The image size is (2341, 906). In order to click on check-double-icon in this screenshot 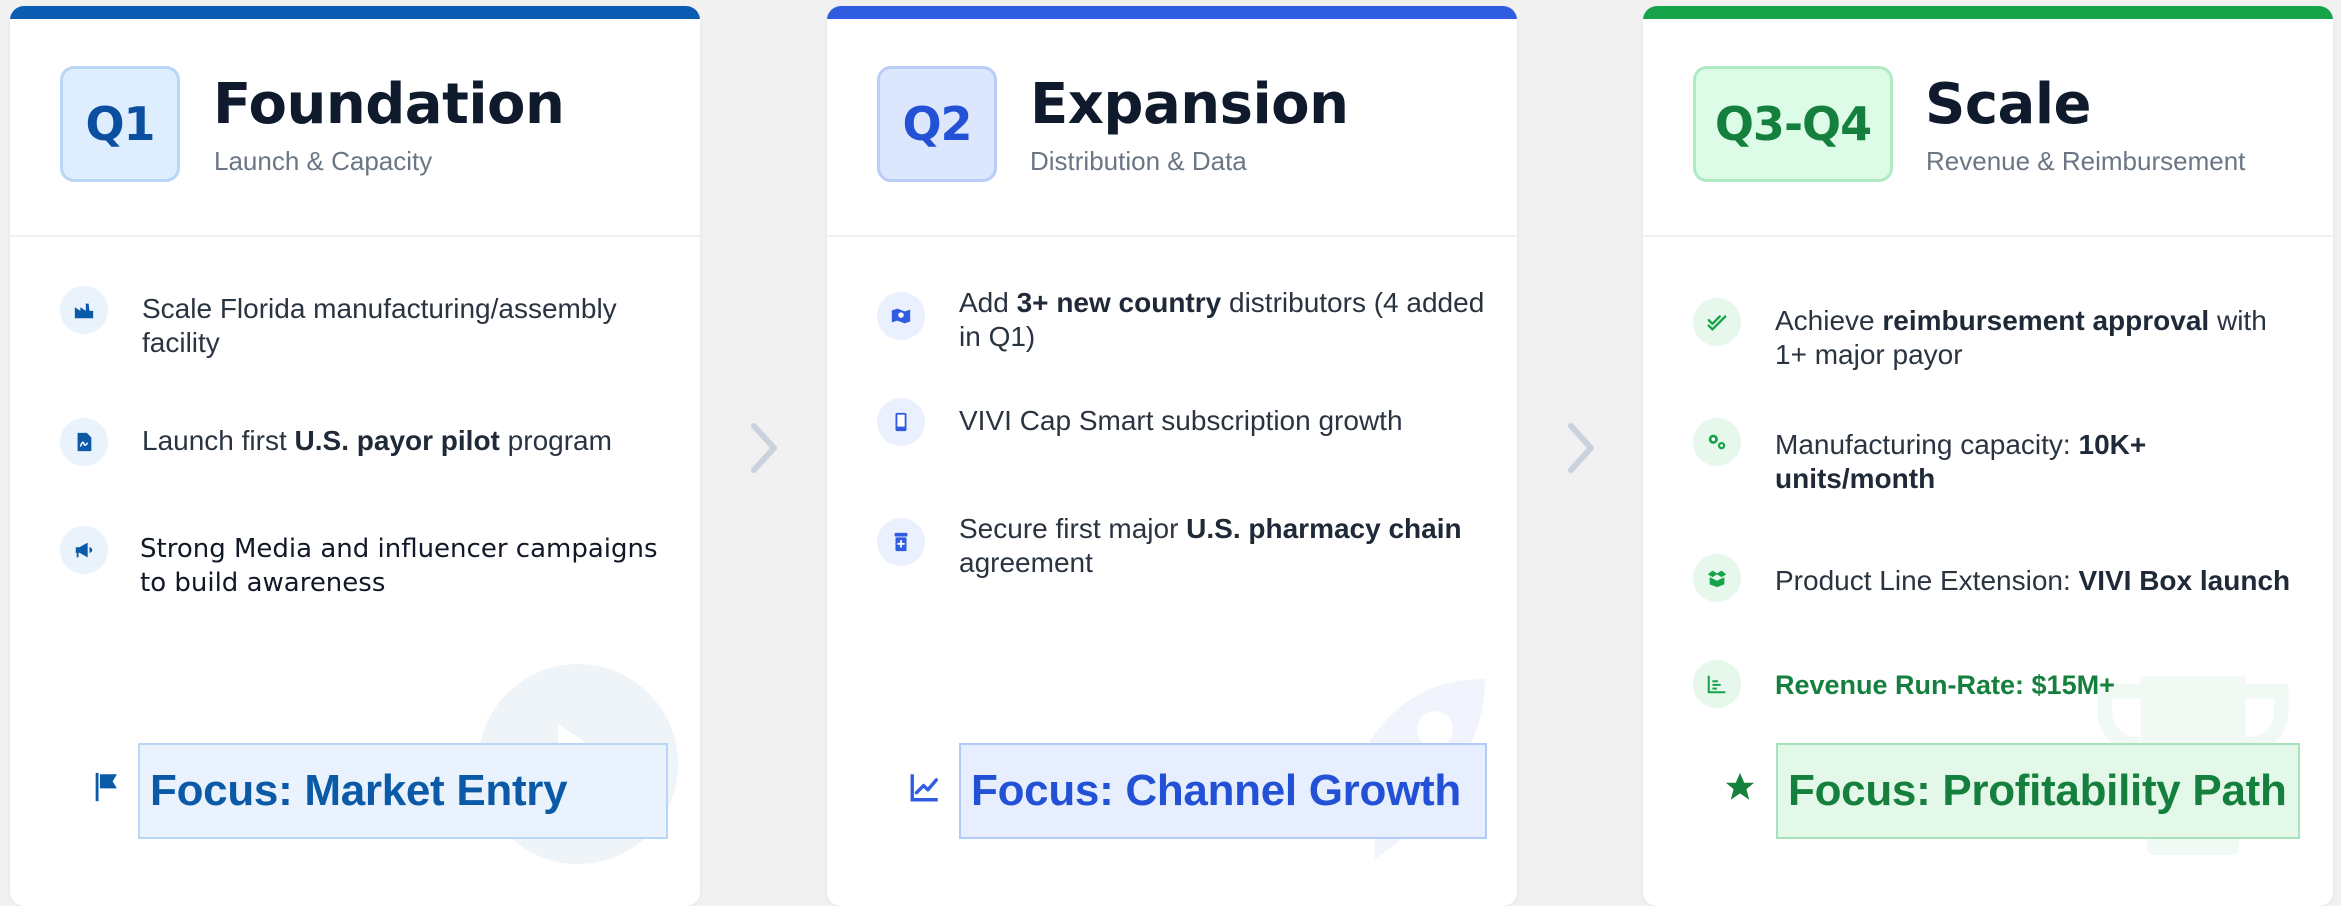, I will do `click(1717, 322)`.